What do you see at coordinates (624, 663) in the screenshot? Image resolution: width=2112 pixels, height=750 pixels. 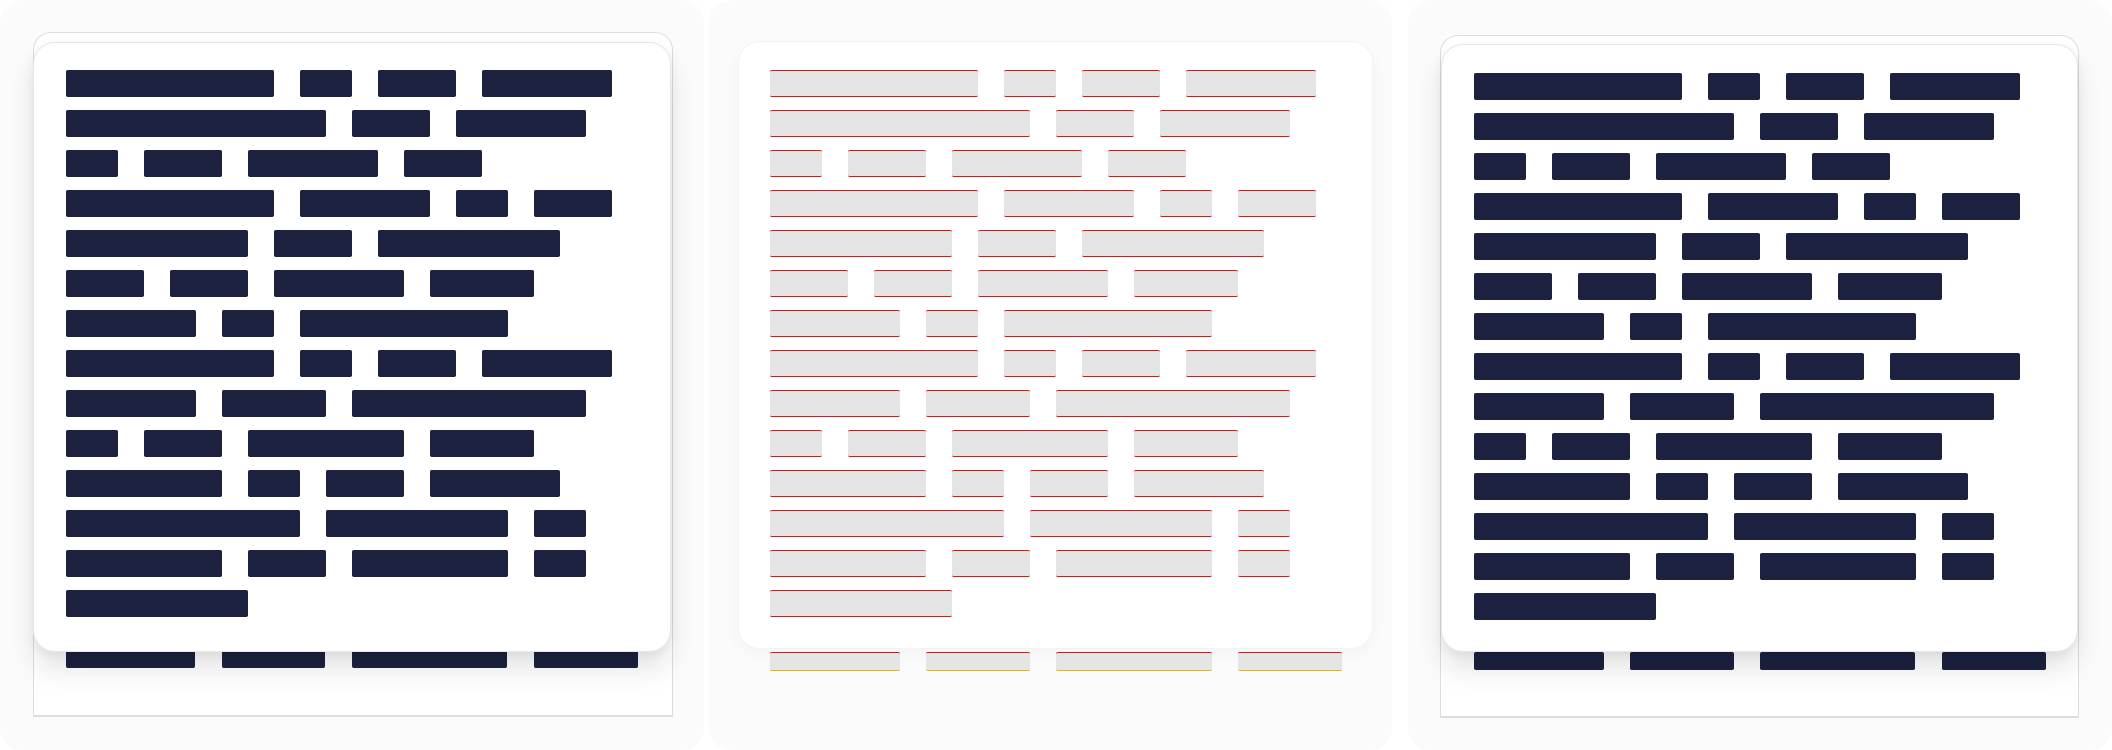 I see `left-overflow-tail` at bounding box center [624, 663].